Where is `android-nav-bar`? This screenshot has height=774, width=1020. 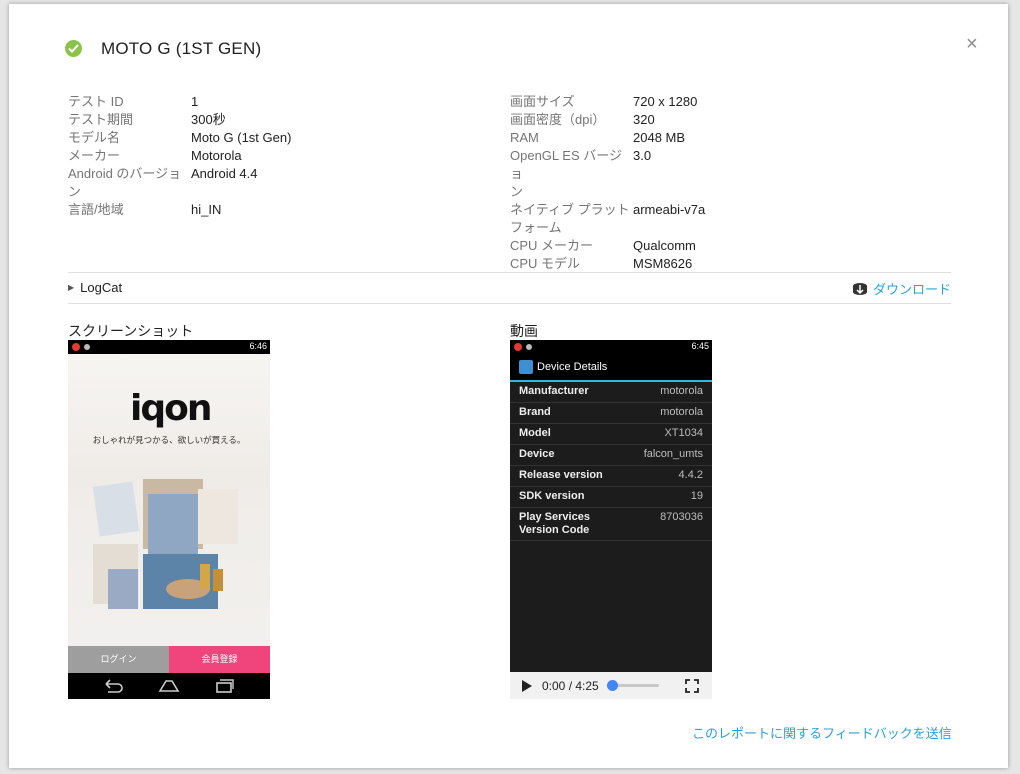
android-nav-bar is located at coordinates (169, 686).